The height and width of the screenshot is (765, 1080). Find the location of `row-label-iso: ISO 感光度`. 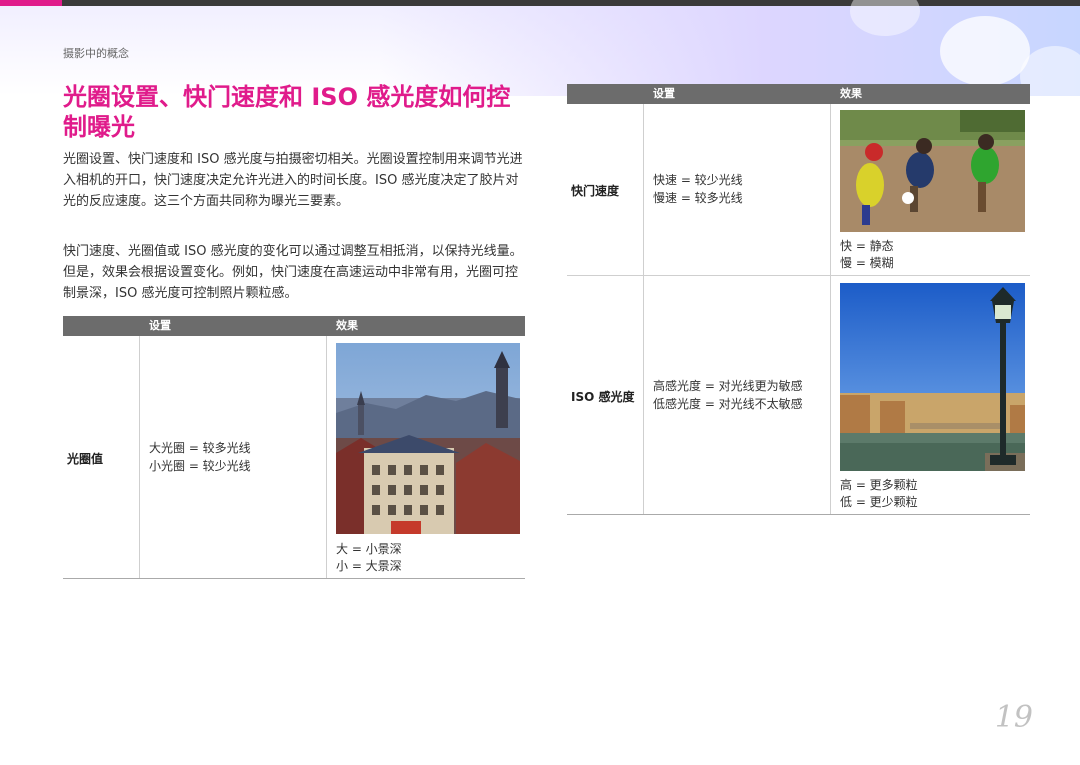

row-label-iso: ISO 感光度 is located at coordinates (603, 397).